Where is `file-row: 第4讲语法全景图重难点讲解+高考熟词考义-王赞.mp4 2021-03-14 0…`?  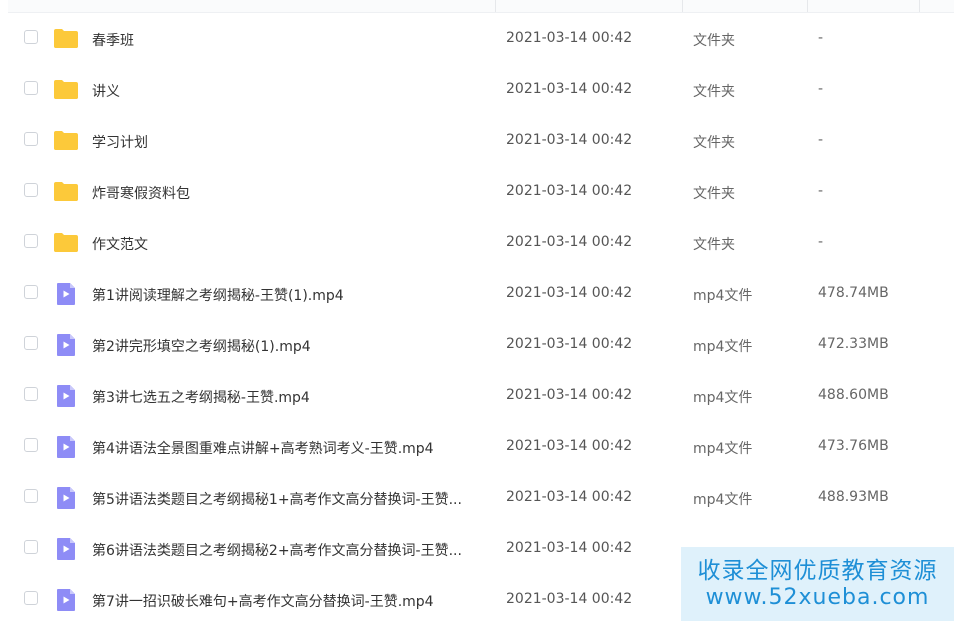 file-row: 第4讲语法全景图重难点讲解+高考熟词考义-王赞.mp4 2021-03-14 0… is located at coordinates (481, 447).